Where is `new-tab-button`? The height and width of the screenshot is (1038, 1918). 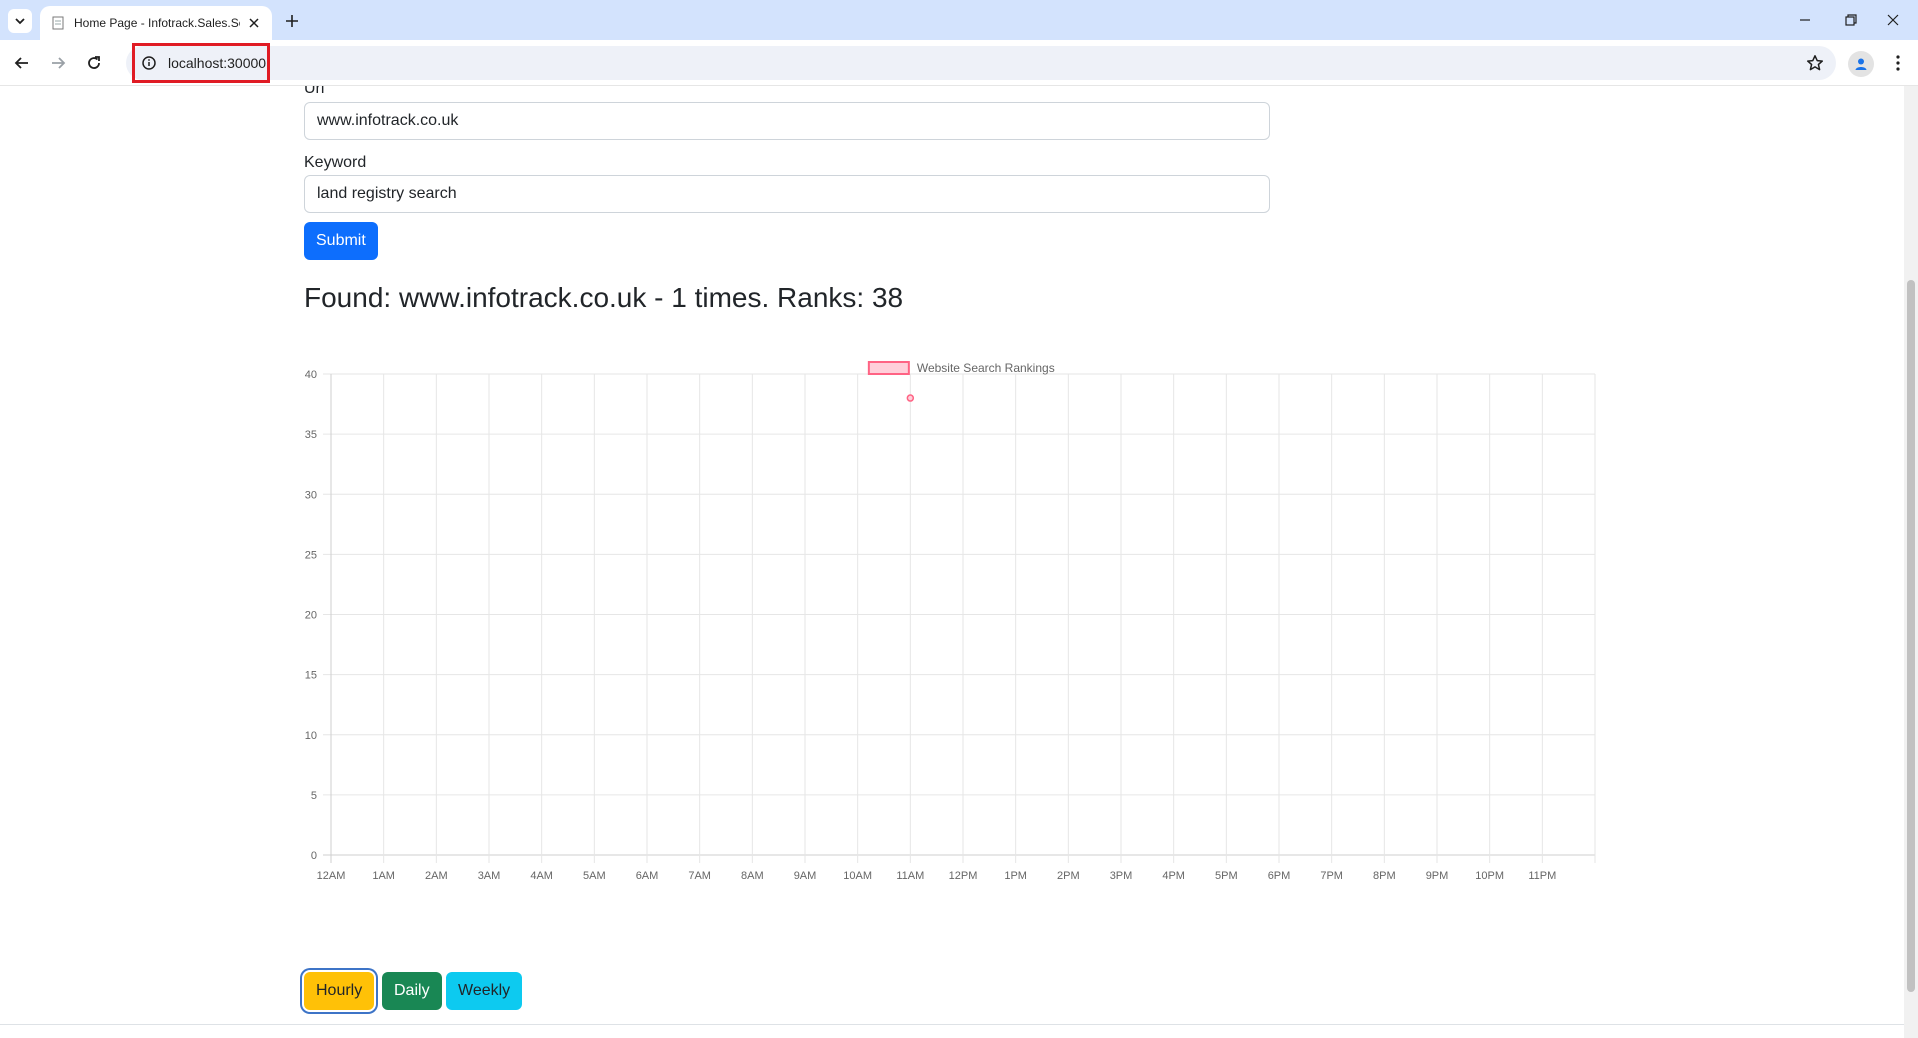 new-tab-button is located at coordinates (292, 21).